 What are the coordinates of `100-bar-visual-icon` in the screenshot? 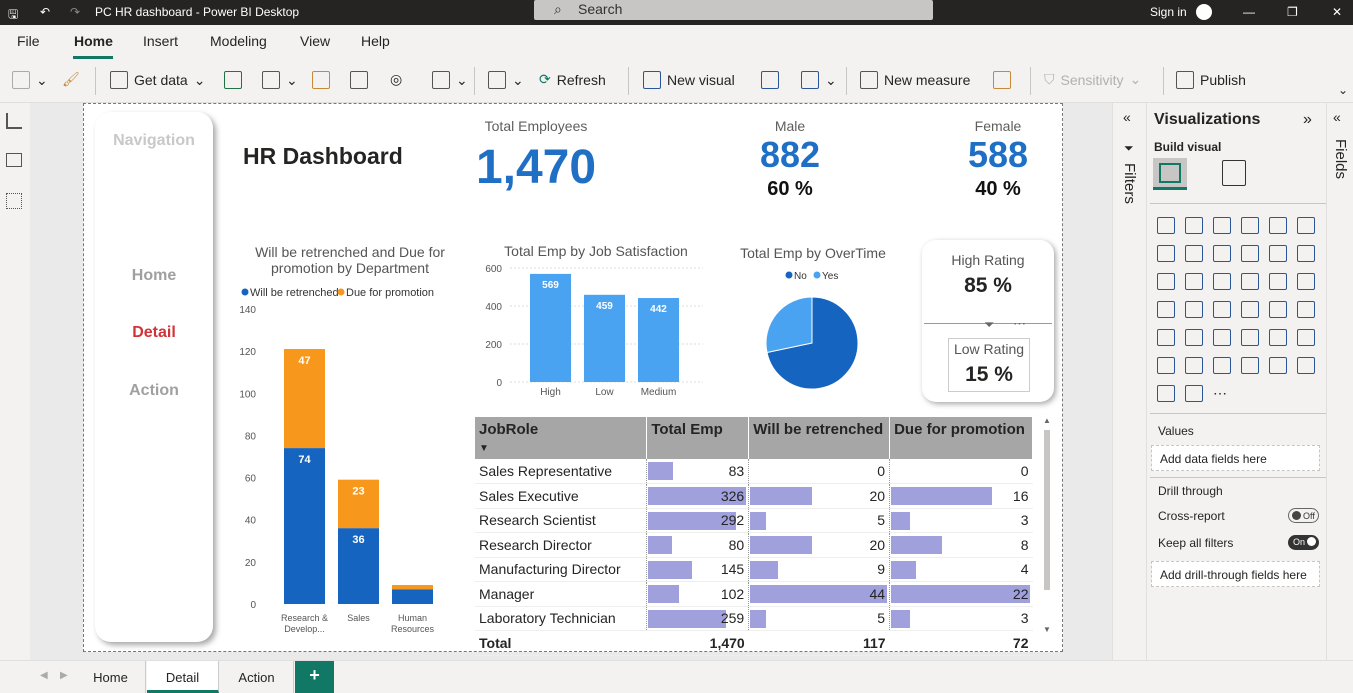 It's located at (1278, 225).